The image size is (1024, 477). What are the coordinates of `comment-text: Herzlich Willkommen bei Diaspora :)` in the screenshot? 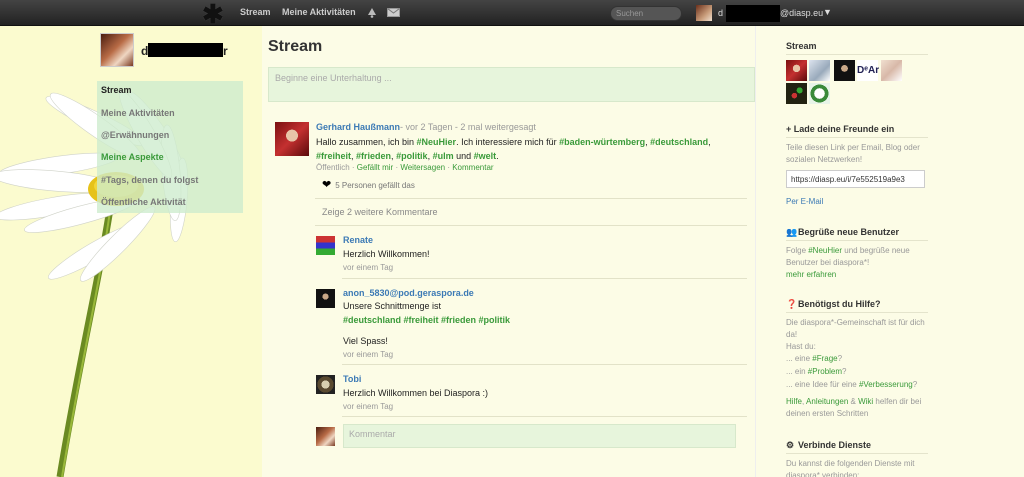 It's located at (416, 393).